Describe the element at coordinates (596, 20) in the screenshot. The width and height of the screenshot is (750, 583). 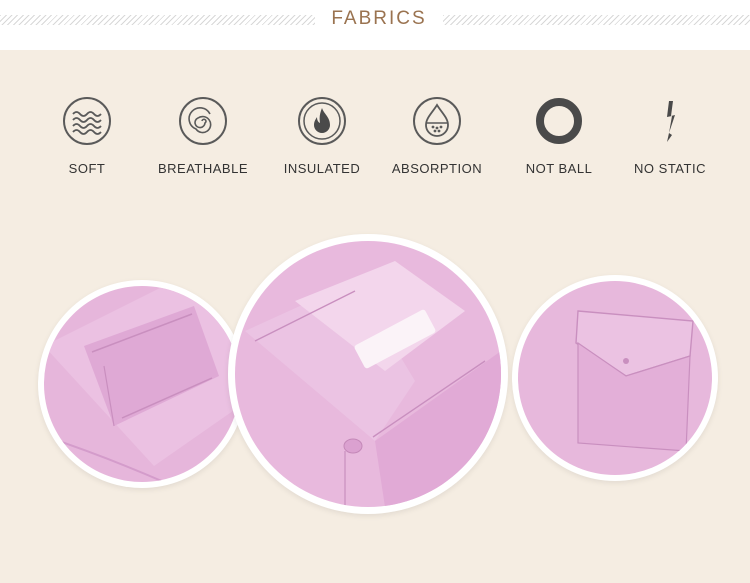
I see `header-pattern-right` at that location.